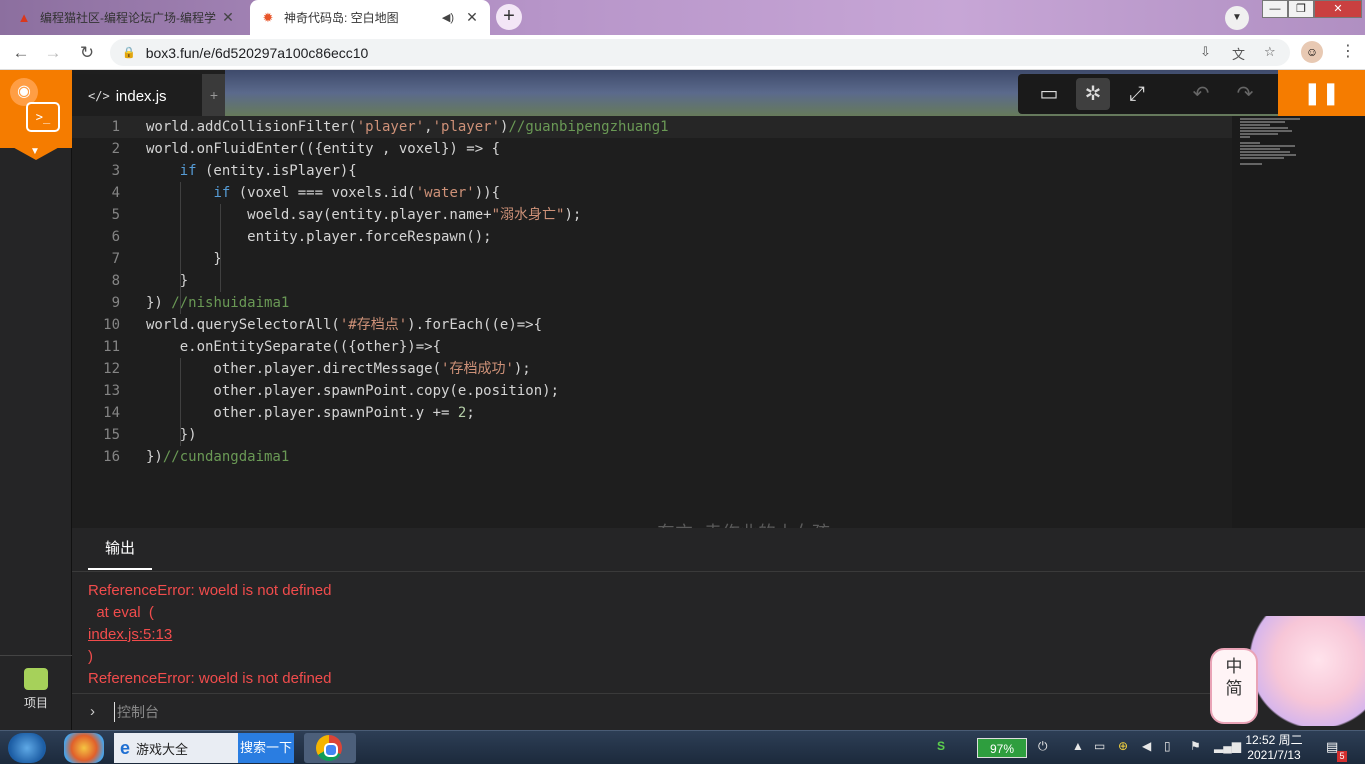 Image resolution: width=1365 pixels, height=764 pixels. I want to click on error-message: ReferenceError: woeld is not defined, so click(210, 678).